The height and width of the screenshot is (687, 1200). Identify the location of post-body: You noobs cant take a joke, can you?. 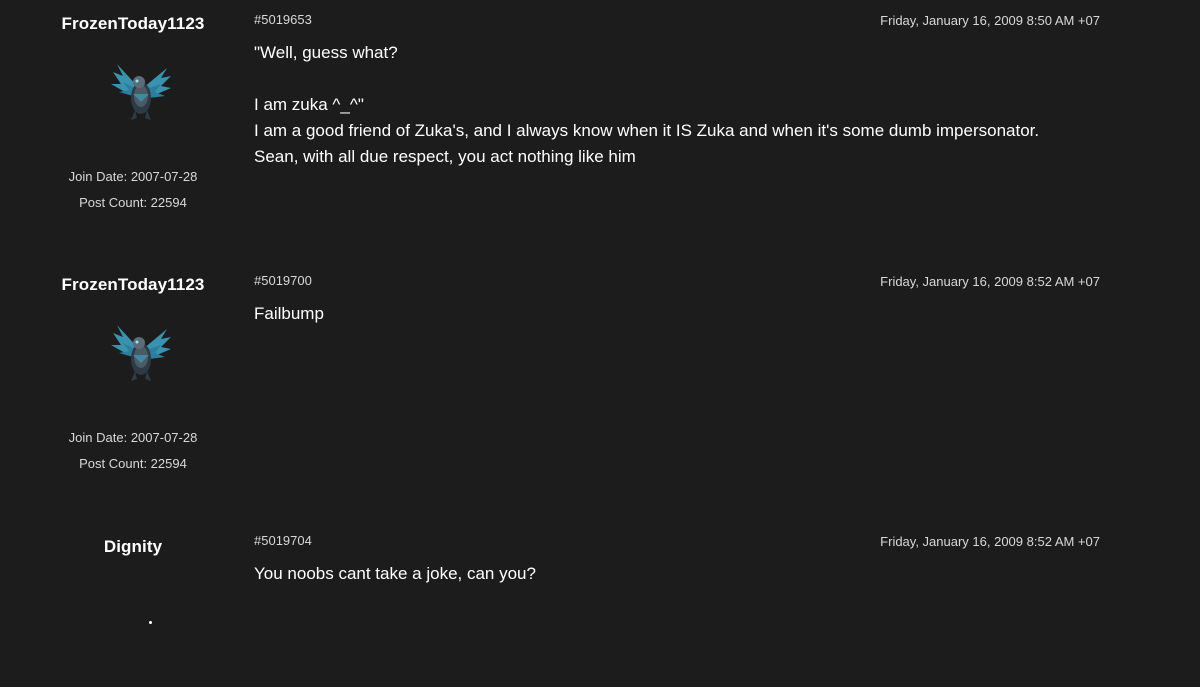
(694, 574).